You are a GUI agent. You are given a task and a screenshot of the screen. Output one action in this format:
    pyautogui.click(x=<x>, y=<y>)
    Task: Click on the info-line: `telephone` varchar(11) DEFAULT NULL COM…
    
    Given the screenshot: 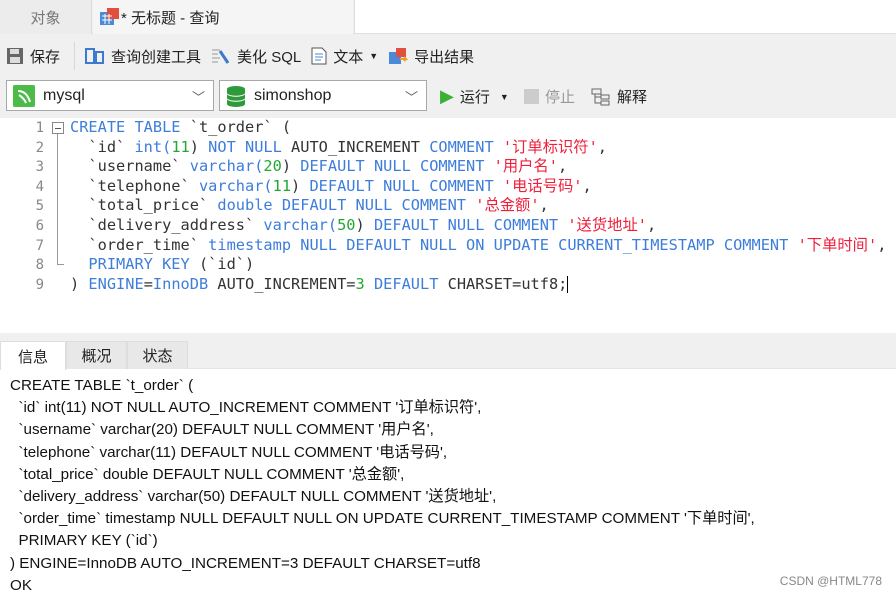 What is the action you would take?
    pyautogui.click(x=229, y=452)
    